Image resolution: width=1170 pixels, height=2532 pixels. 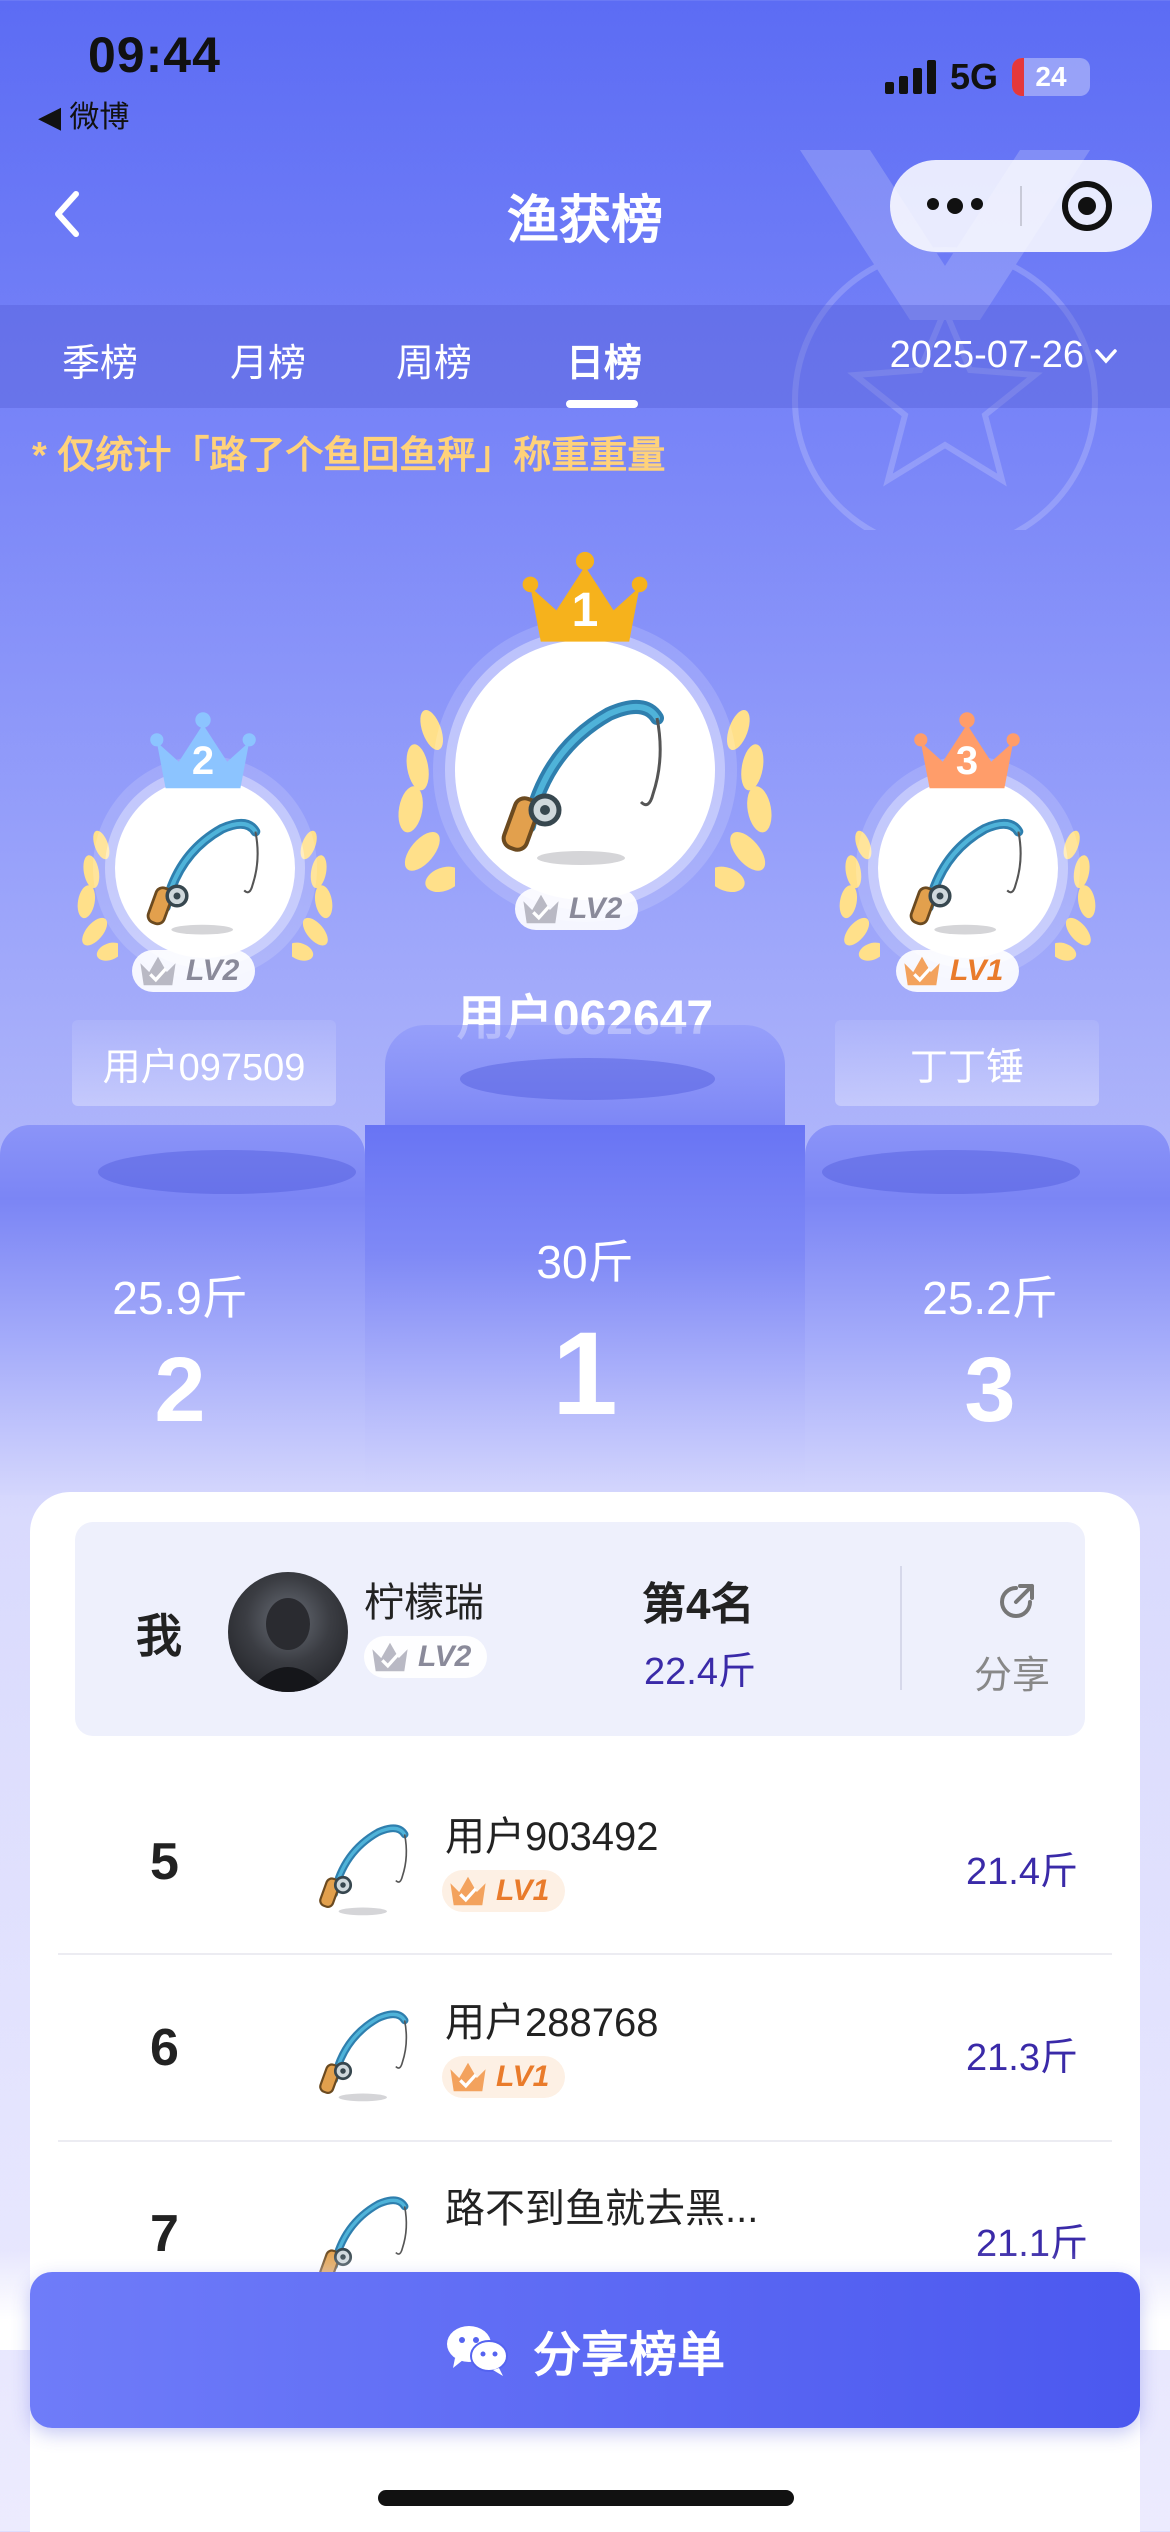 I want to click on status-indicators: 5G 24, so click(x=987, y=77).